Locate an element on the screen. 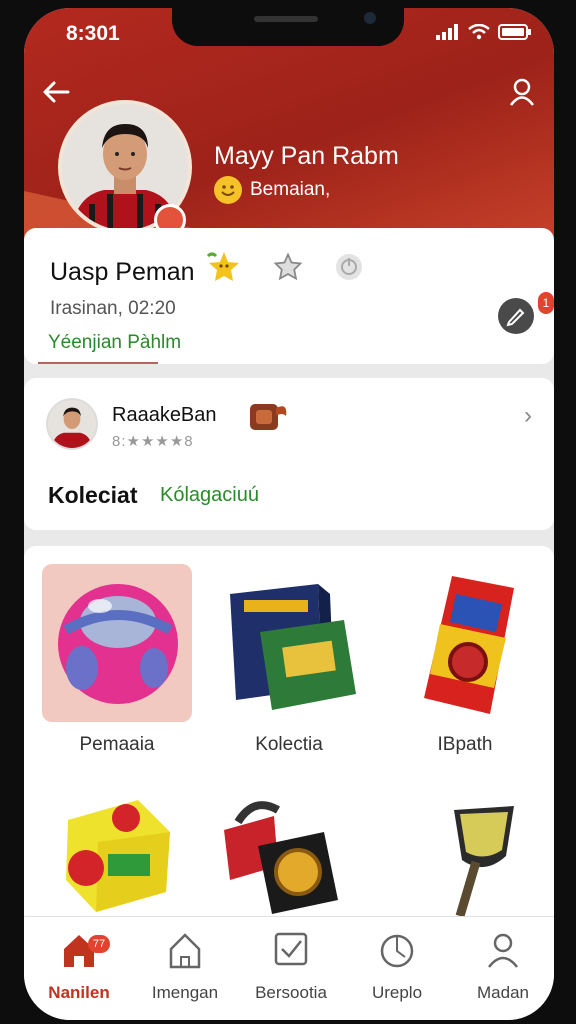  lock-box-icon is located at coordinates (281, 857).